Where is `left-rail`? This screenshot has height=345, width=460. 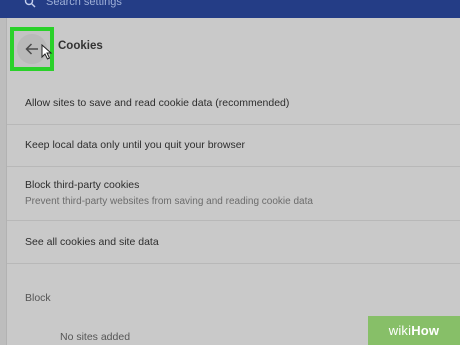
left-rail is located at coordinates (3, 181).